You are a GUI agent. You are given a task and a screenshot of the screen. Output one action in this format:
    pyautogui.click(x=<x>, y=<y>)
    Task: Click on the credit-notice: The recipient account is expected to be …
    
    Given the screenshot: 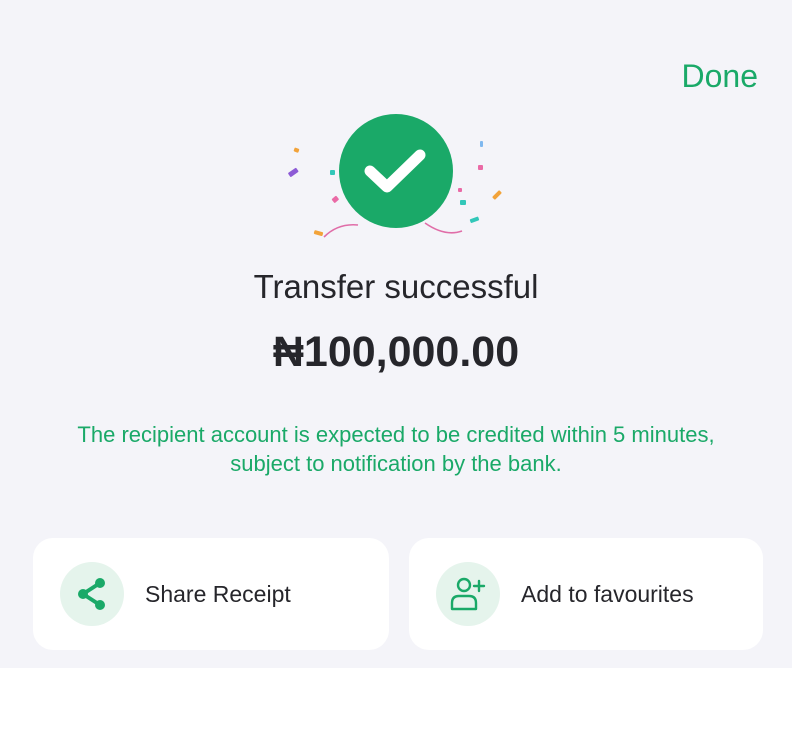 What is the action you would take?
    pyautogui.click(x=396, y=449)
    